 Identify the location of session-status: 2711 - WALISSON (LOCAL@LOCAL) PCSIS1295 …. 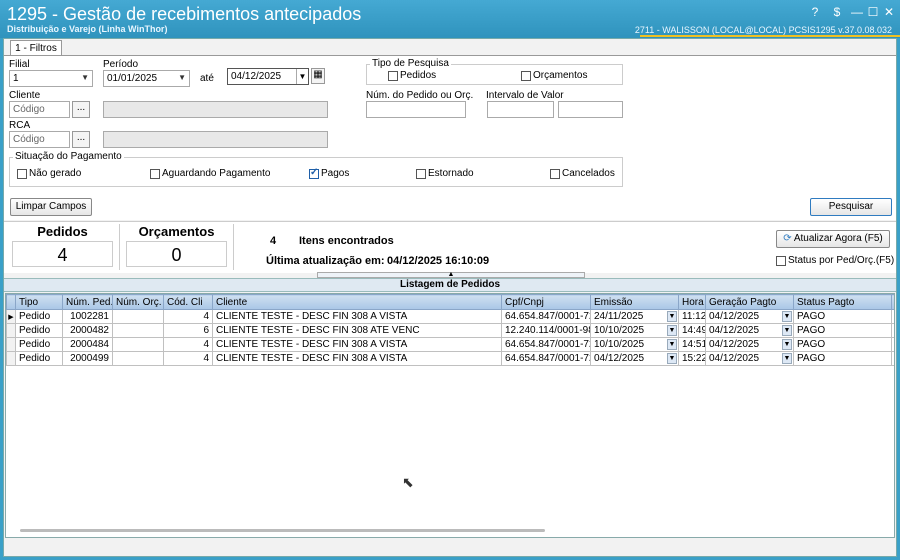
(763, 30).